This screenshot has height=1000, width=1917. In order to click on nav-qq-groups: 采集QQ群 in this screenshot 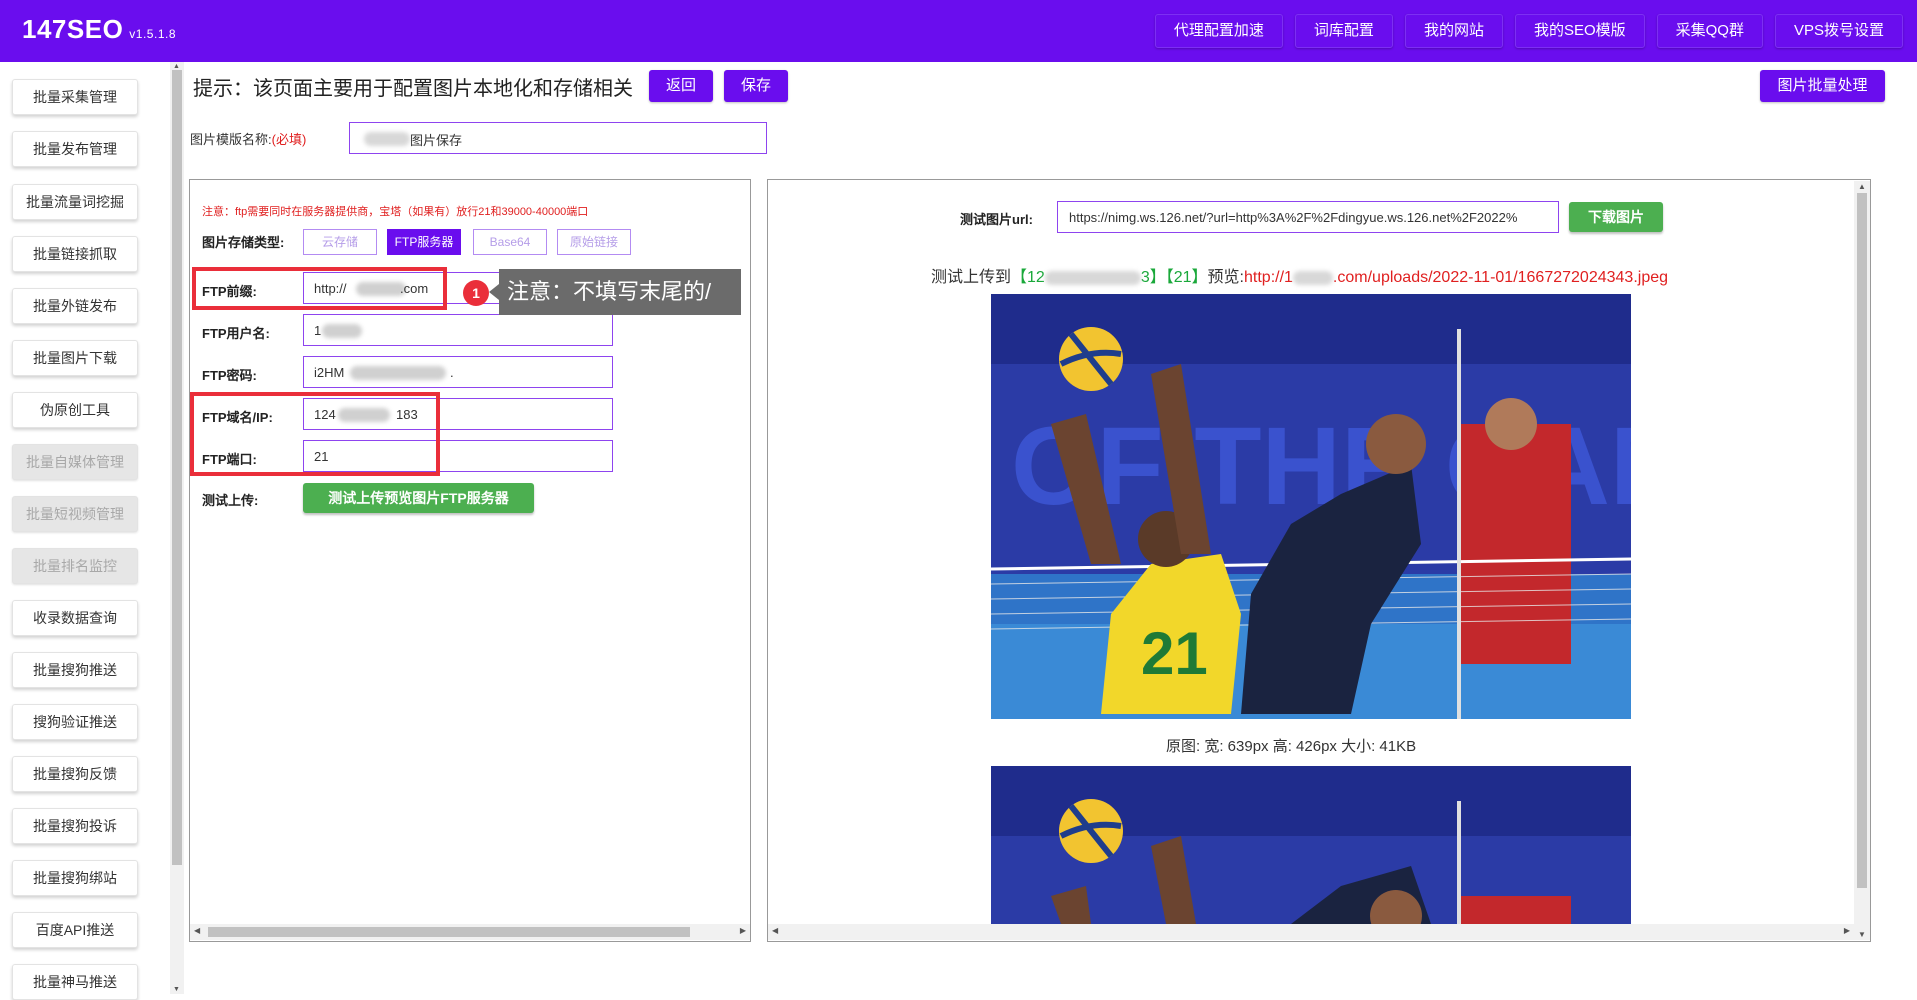, I will do `click(1709, 31)`.